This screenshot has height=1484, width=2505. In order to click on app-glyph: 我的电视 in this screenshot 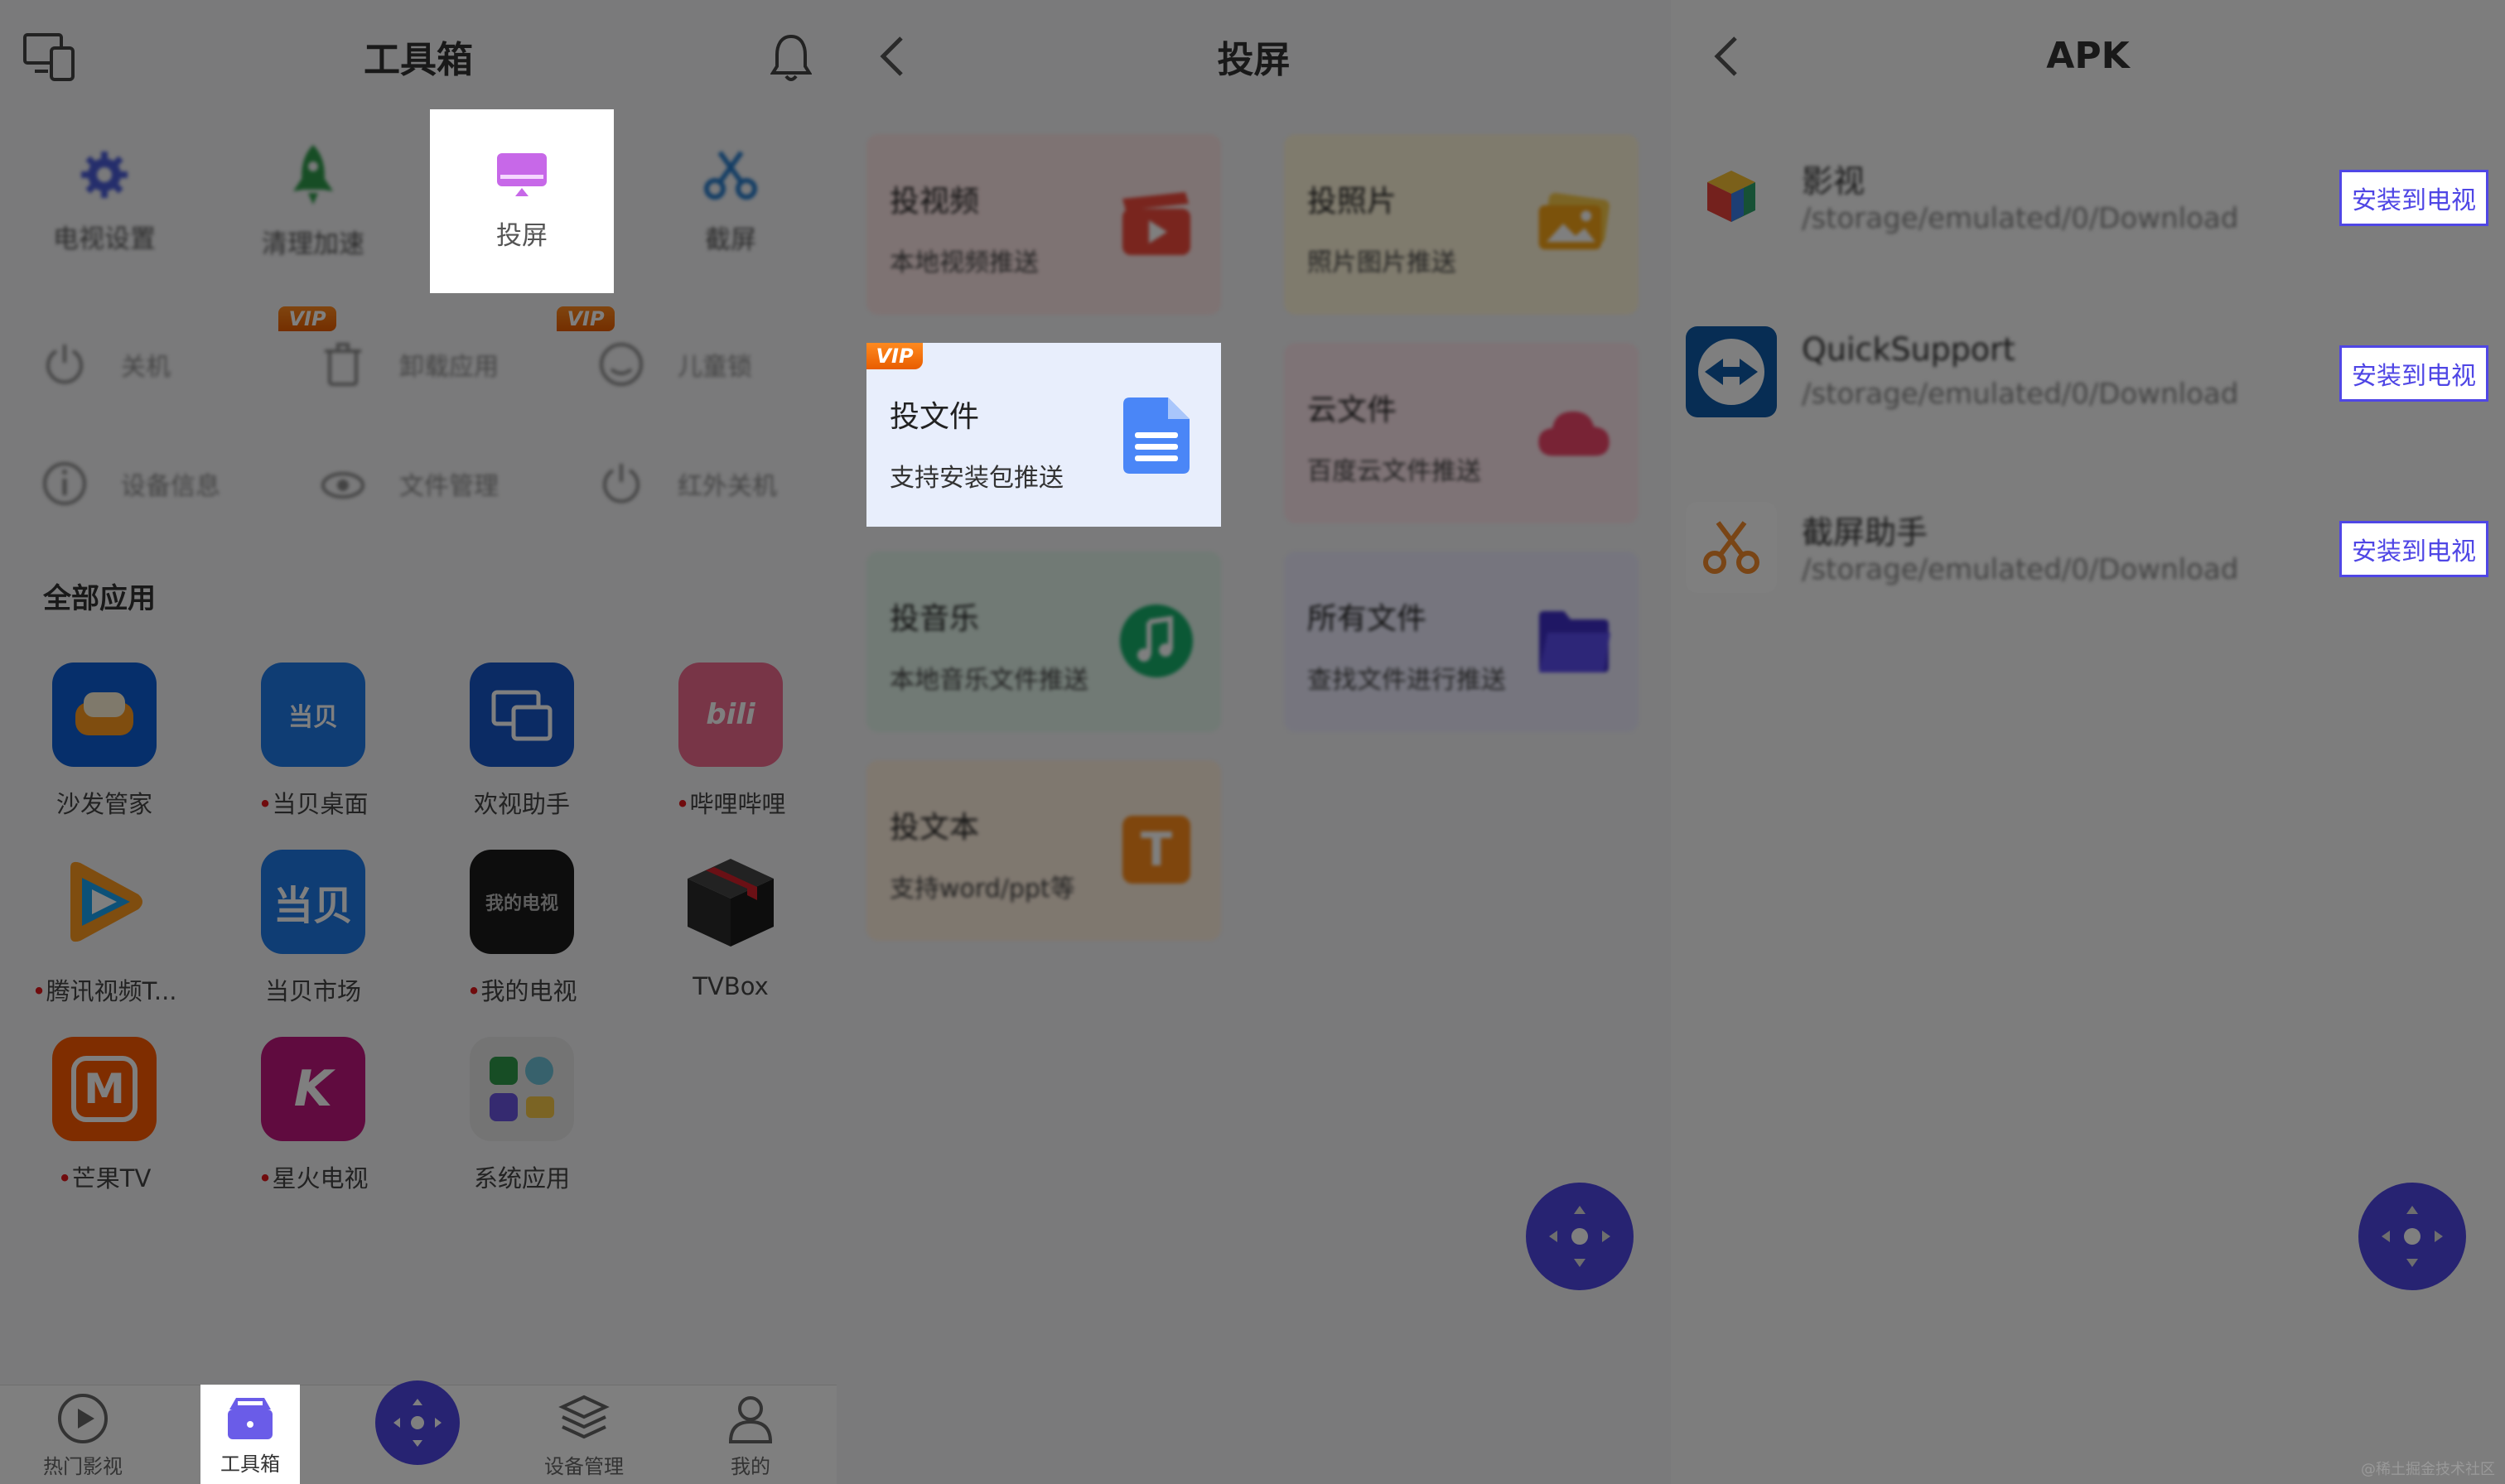, I will do `click(521, 904)`.